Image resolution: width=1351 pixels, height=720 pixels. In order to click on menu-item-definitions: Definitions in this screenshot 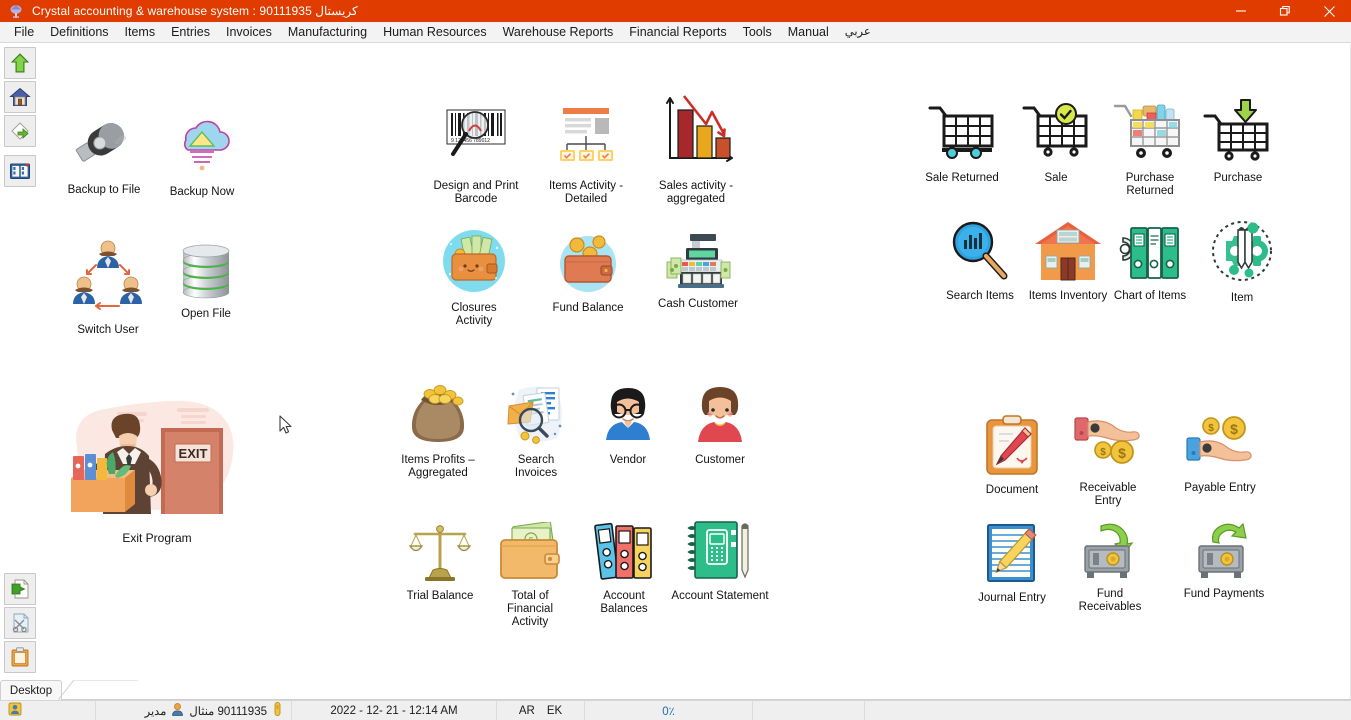, I will do `click(79, 32)`.